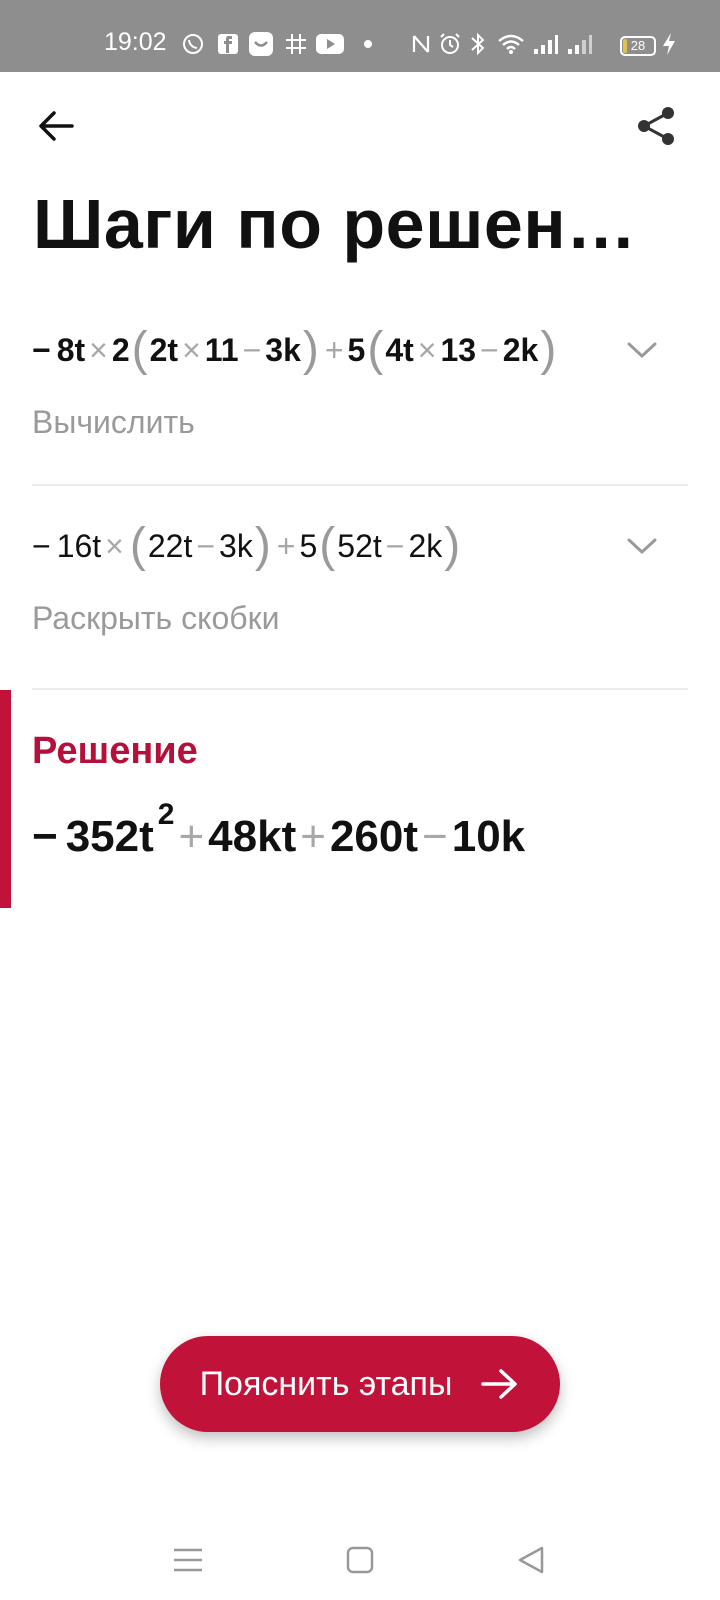  What do you see at coordinates (252, 836) in the screenshot?
I see `solution-token: 48kt` at bounding box center [252, 836].